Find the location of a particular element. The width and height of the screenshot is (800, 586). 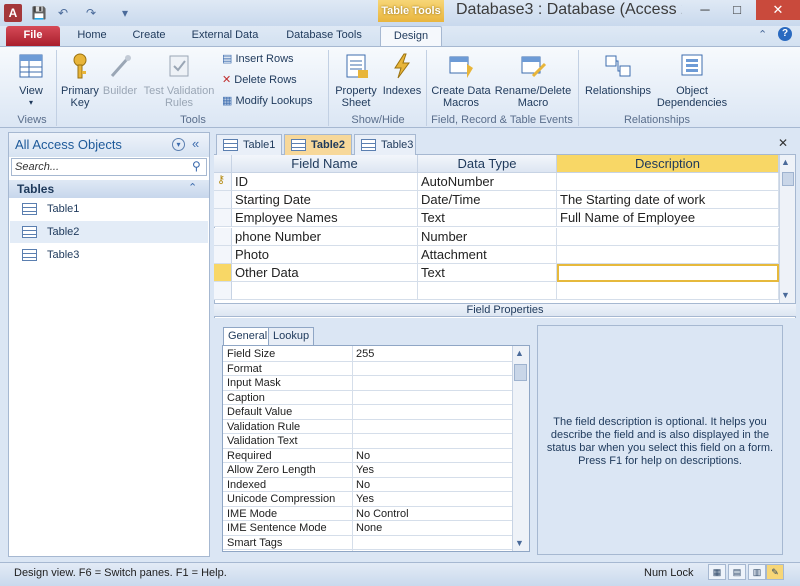

tab-create: Create is located at coordinates (149, 36).